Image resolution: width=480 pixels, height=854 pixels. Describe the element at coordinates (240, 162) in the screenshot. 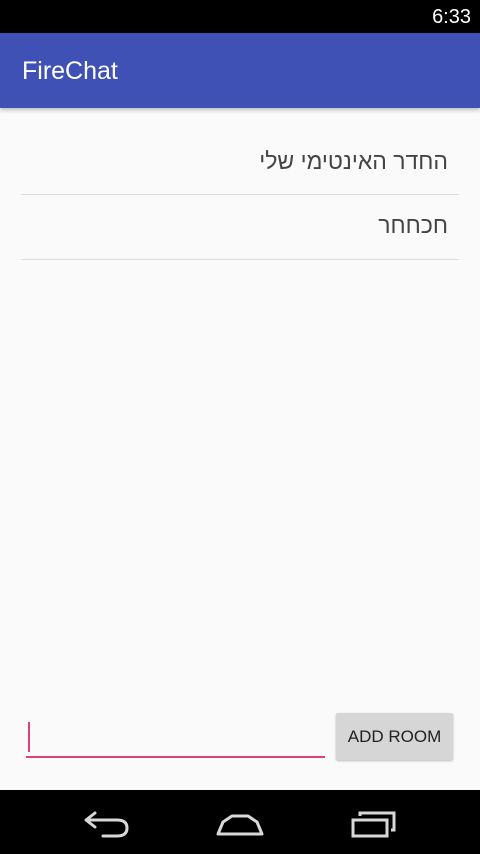

I see `room-list-item: החדר האינטימי שלי` at that location.